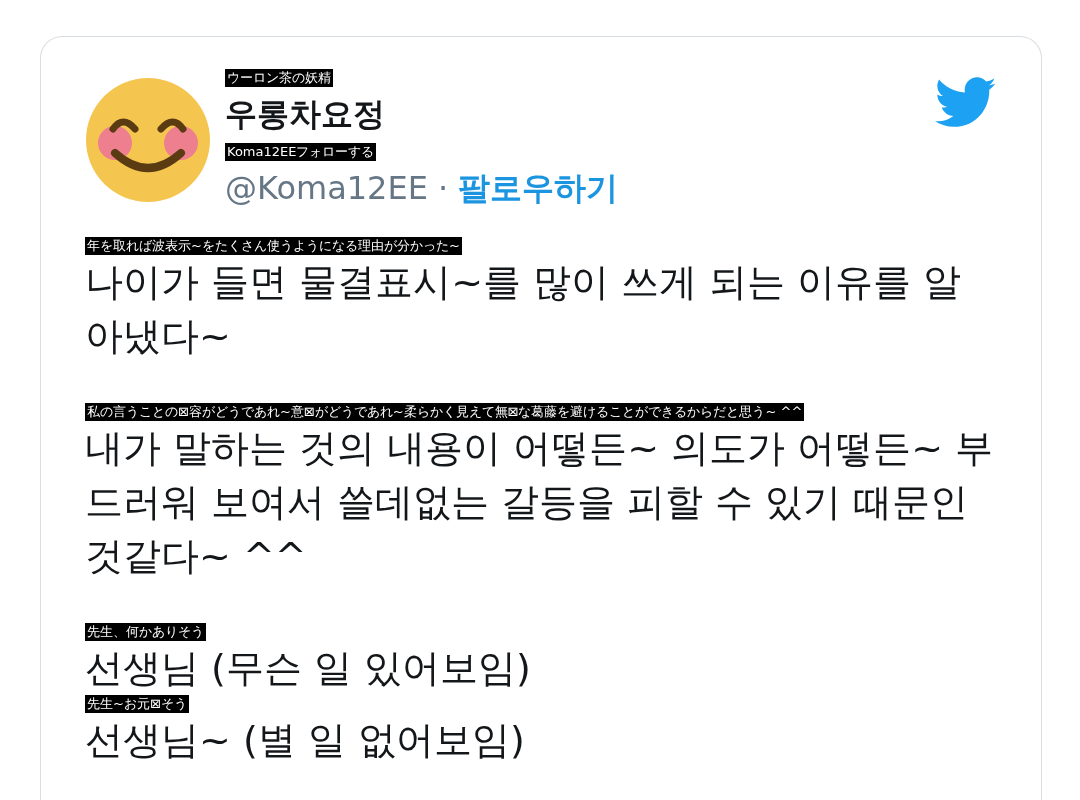  What do you see at coordinates (966, 103) in the screenshot?
I see `bird-logo-icon` at bounding box center [966, 103].